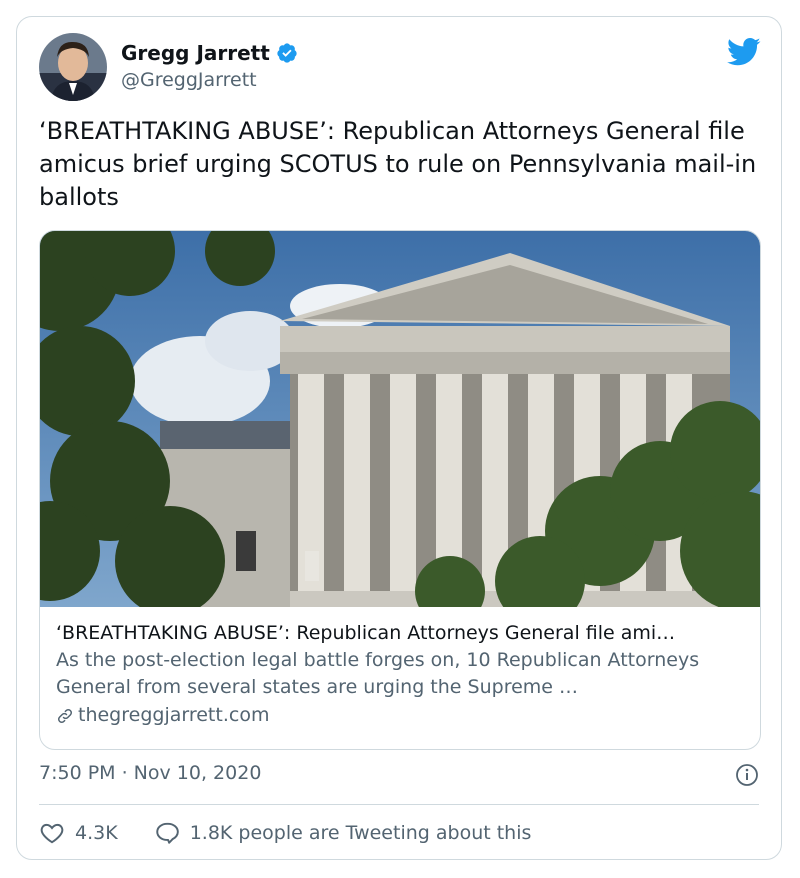 Image resolution: width=800 pixels, height=878 pixels. What do you see at coordinates (73, 67) in the screenshot?
I see `avatar` at bounding box center [73, 67].